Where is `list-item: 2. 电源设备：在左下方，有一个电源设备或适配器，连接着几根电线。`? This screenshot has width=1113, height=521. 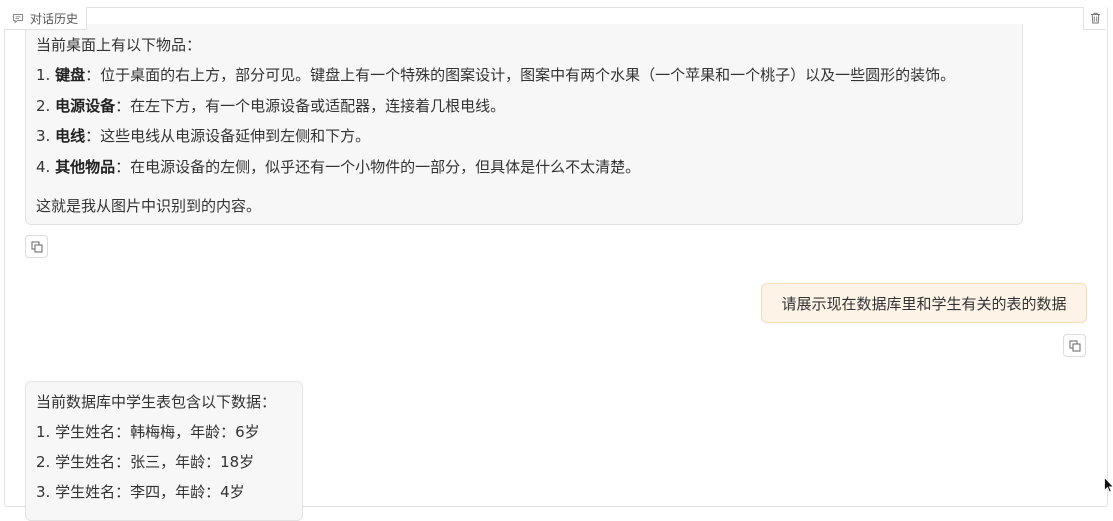 list-item: 2. 电源设备：在左下方，有一个电源设备或适配器，连接着几根电线。 is located at coordinates (271, 105).